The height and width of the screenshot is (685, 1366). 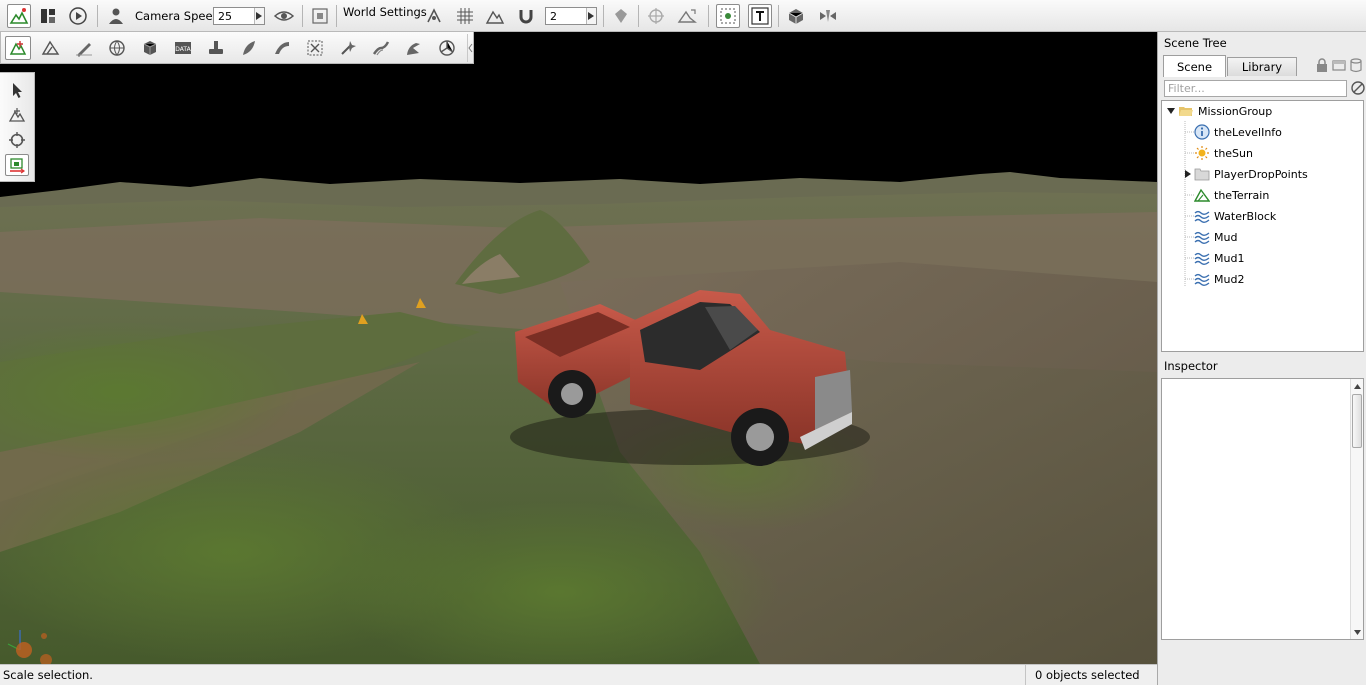 I want to click on world-settings-label: World Settings, so click(x=385, y=12).